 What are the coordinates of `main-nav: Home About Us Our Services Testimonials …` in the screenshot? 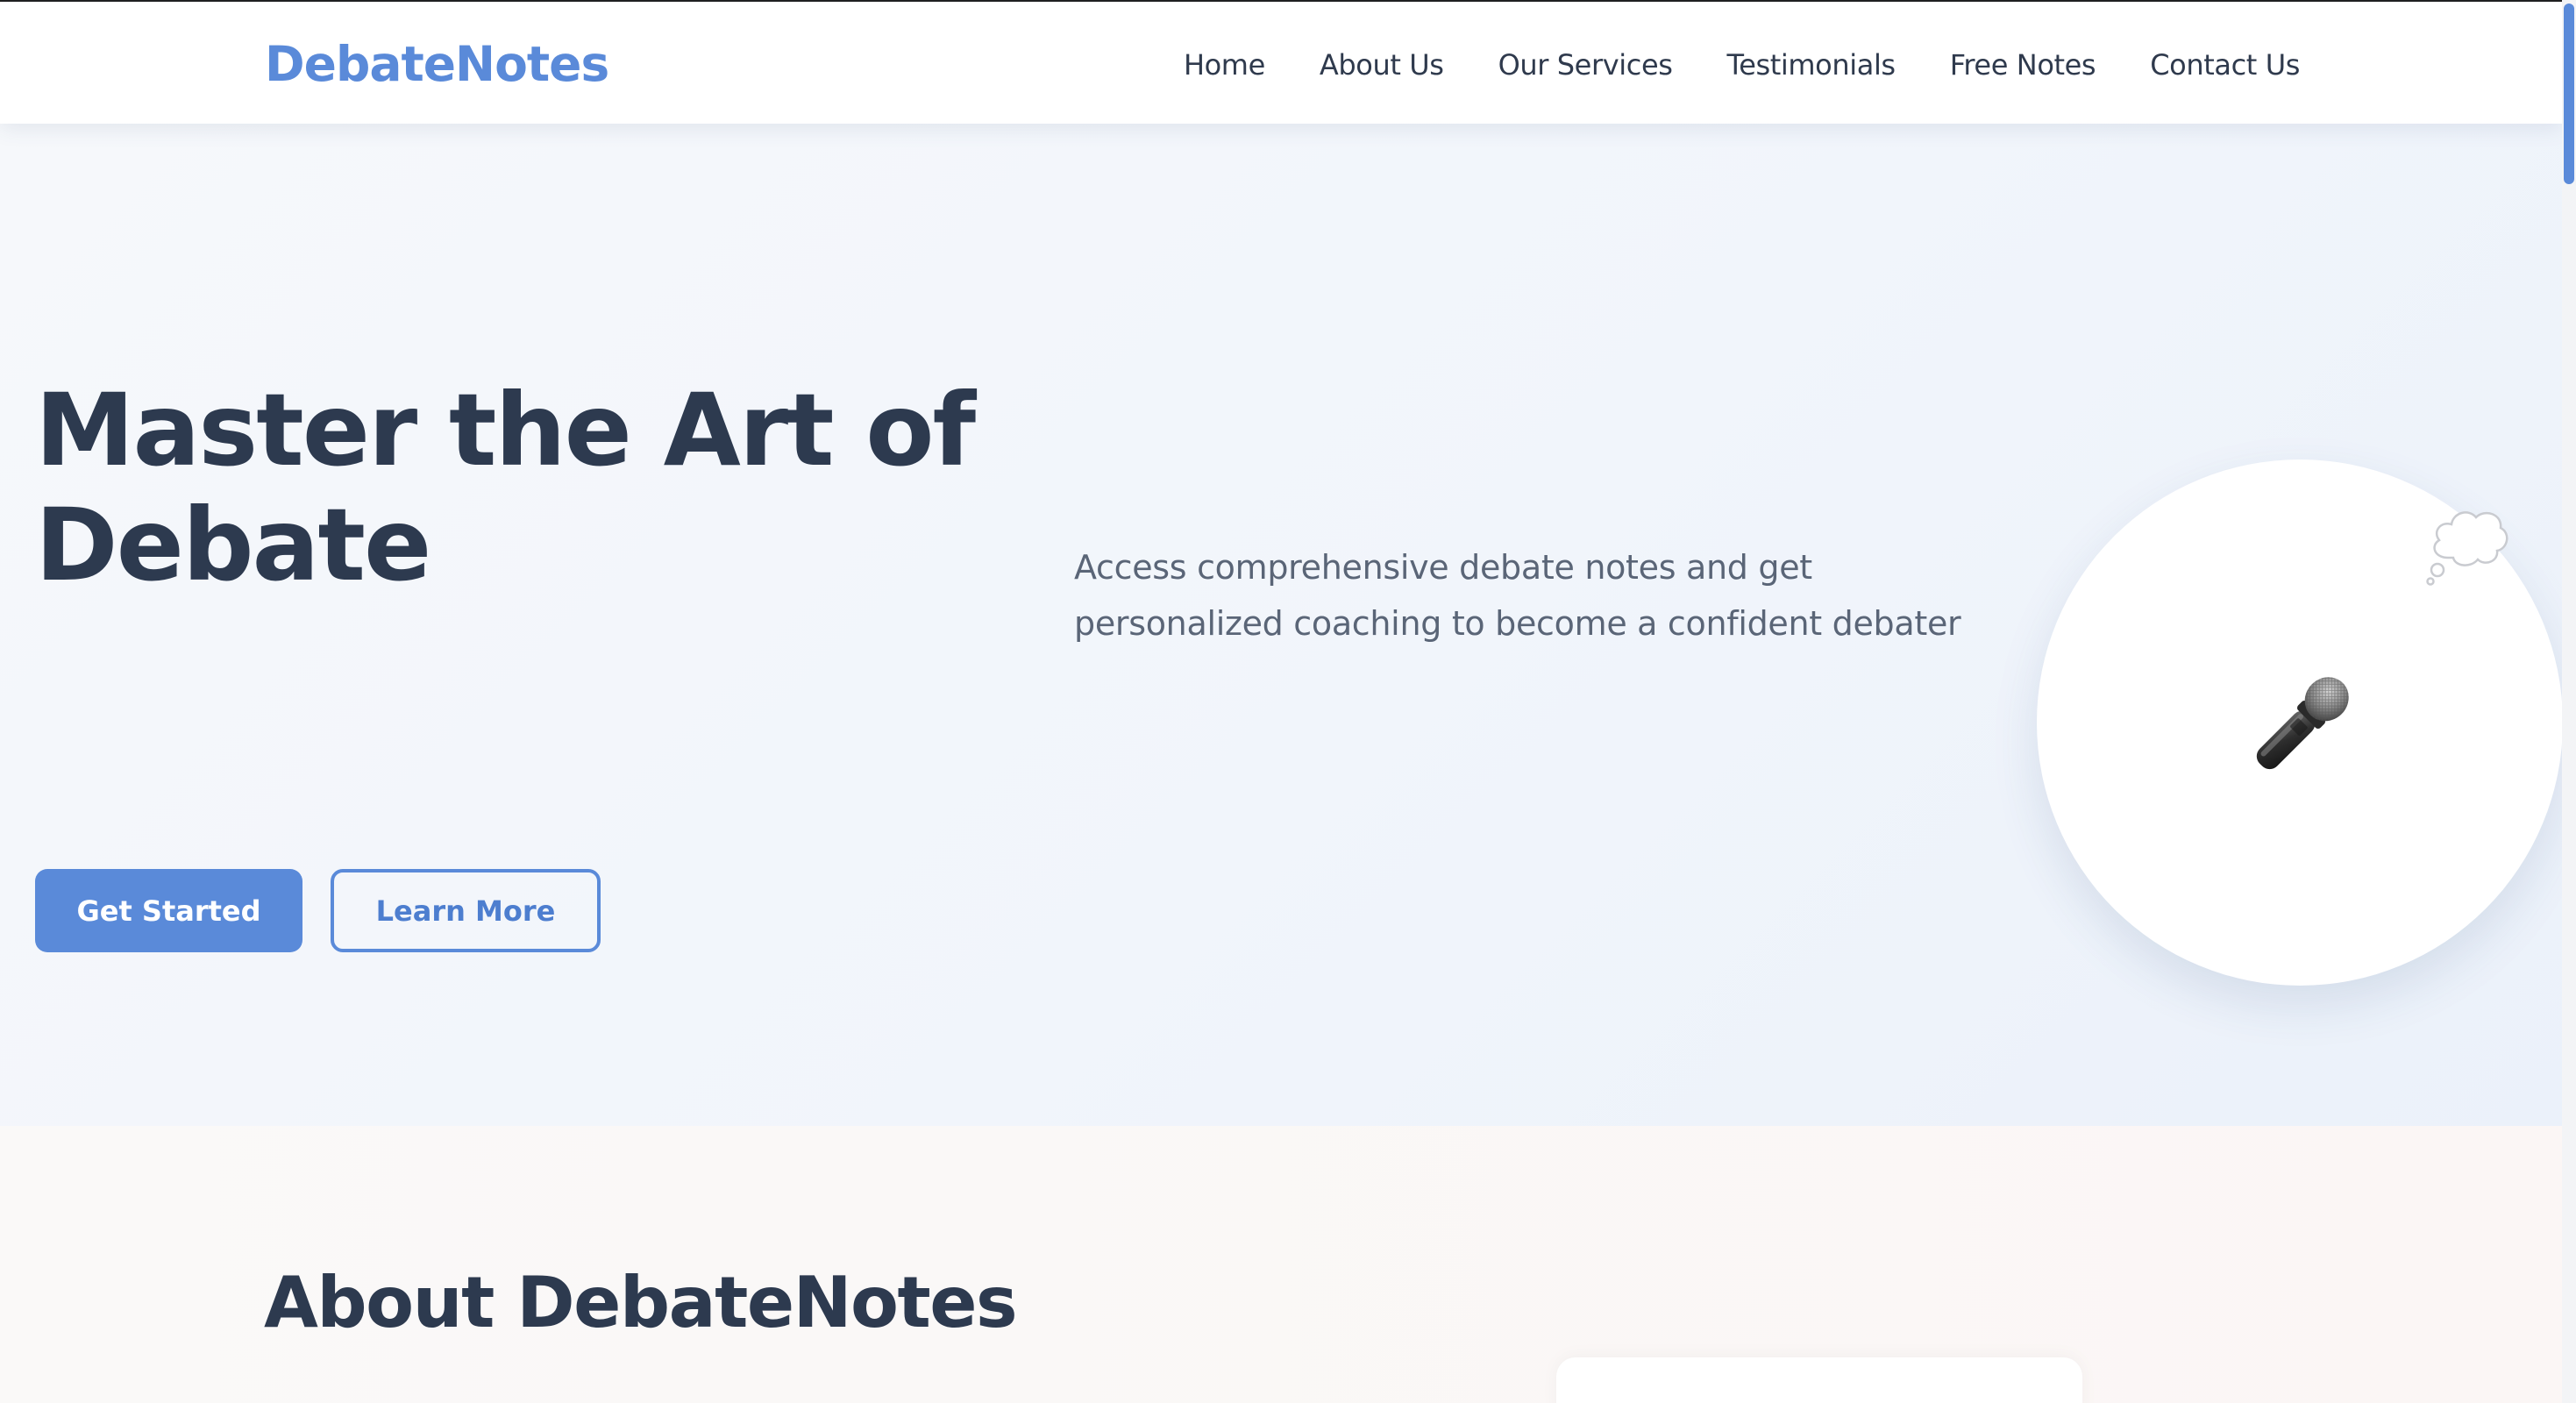 It's located at (1742, 64).